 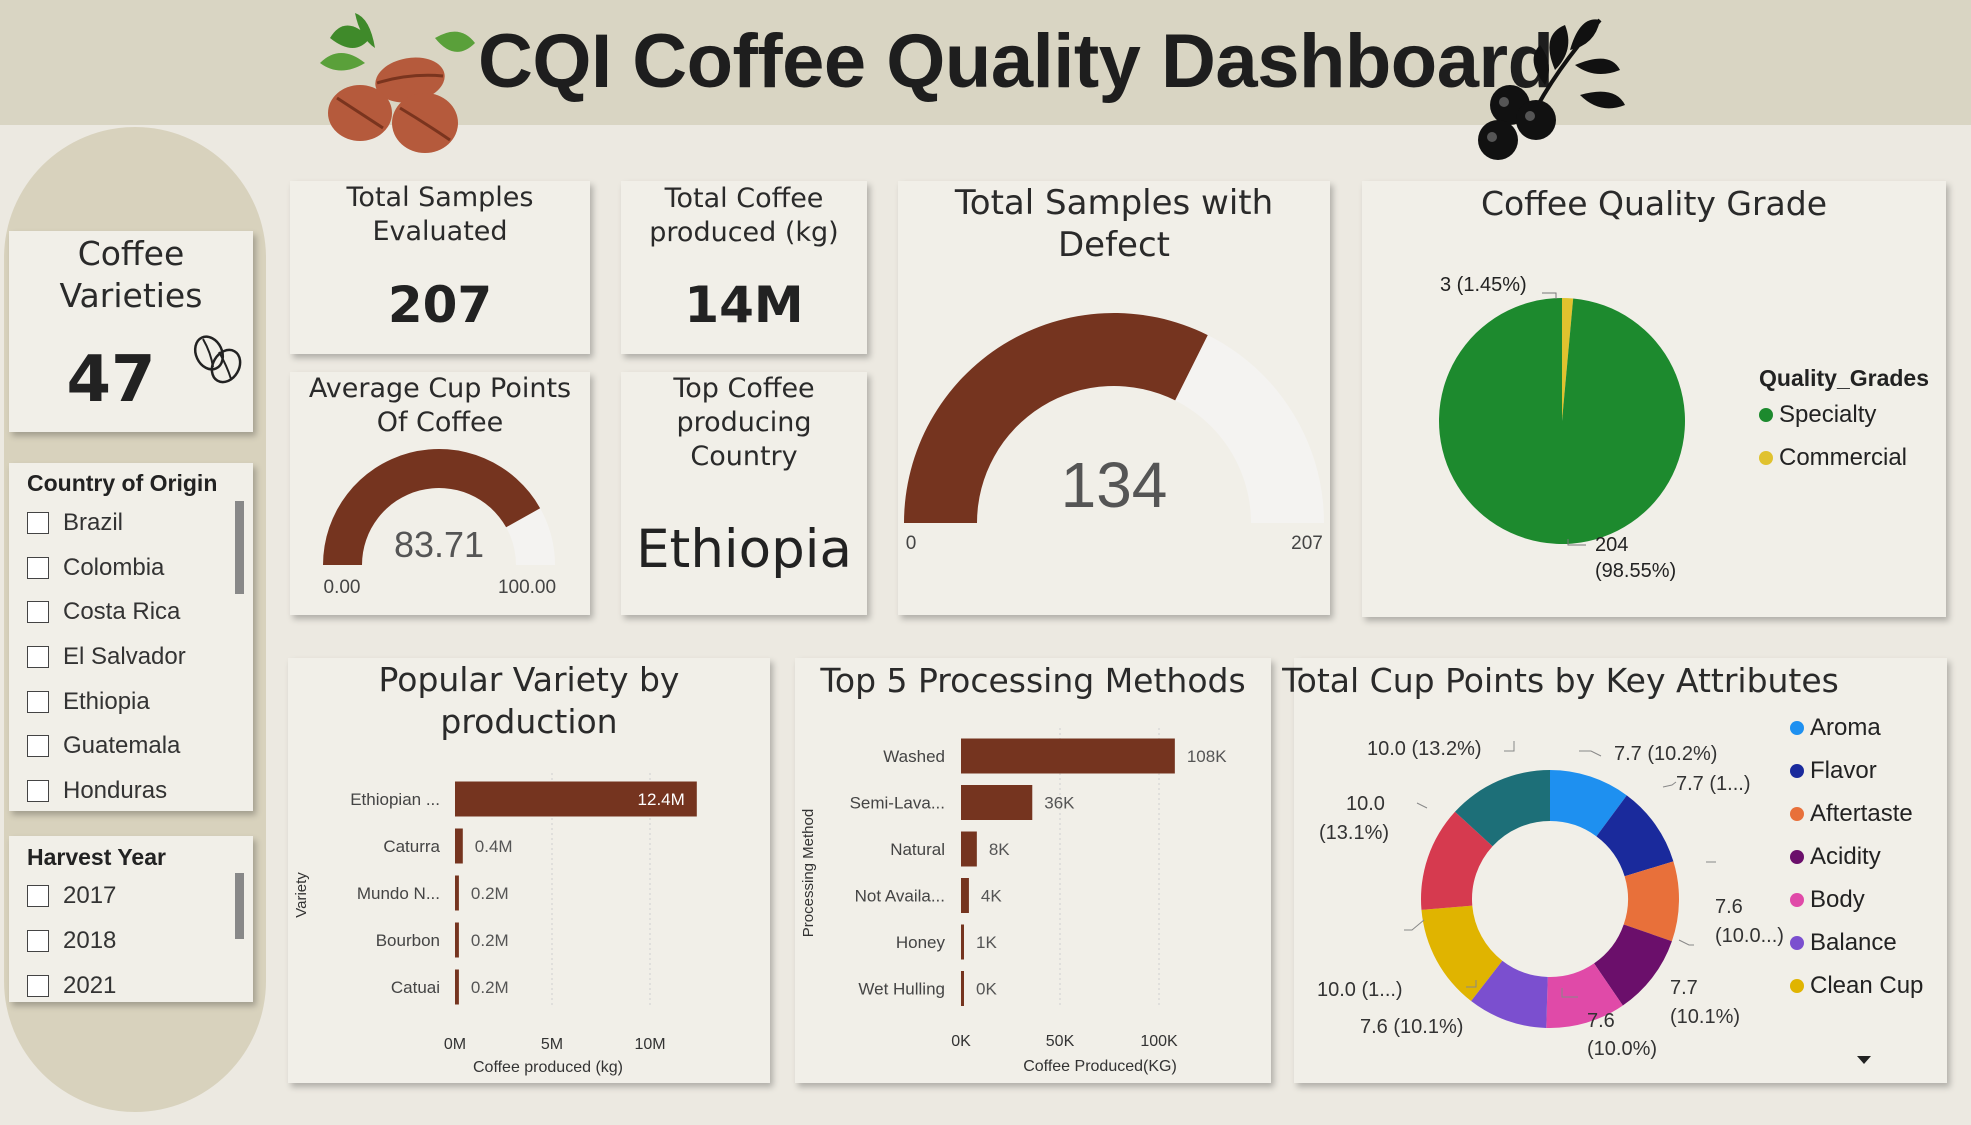 I want to click on country-item-label: Ethiopia, so click(x=106, y=701).